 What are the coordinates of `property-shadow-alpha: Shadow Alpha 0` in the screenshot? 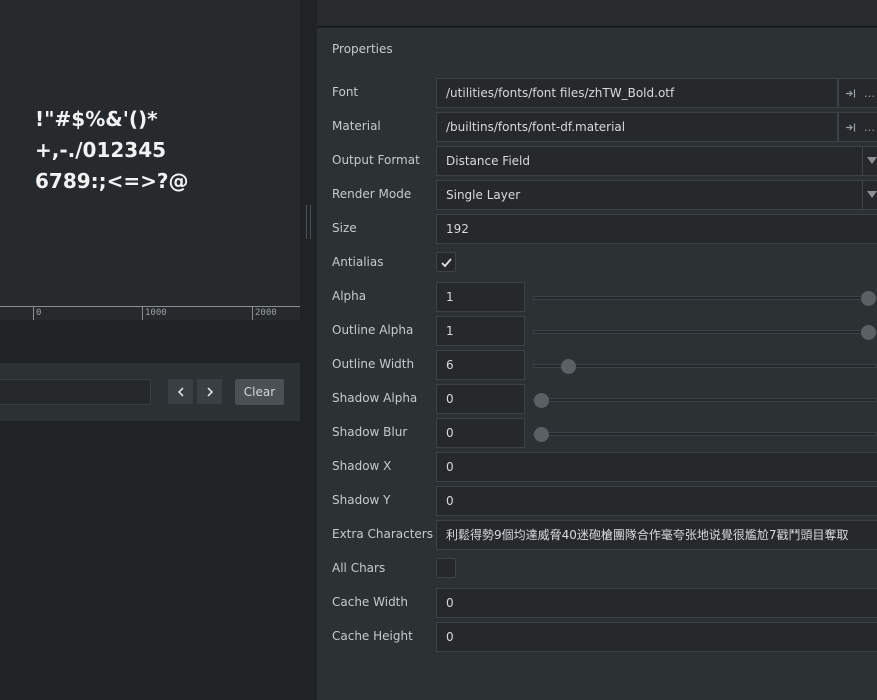 It's located at (597, 399).